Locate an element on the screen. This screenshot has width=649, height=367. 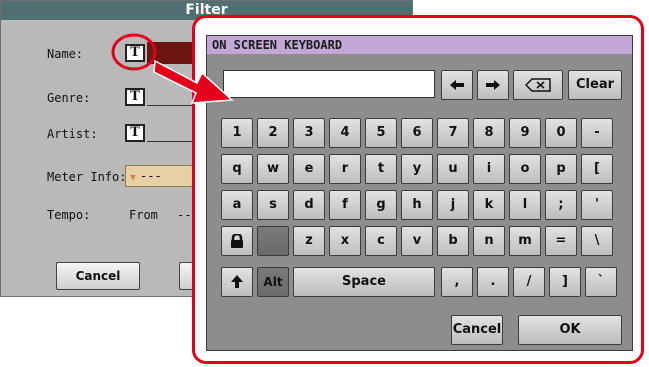
key-row3-2: d is located at coordinates (309, 205).